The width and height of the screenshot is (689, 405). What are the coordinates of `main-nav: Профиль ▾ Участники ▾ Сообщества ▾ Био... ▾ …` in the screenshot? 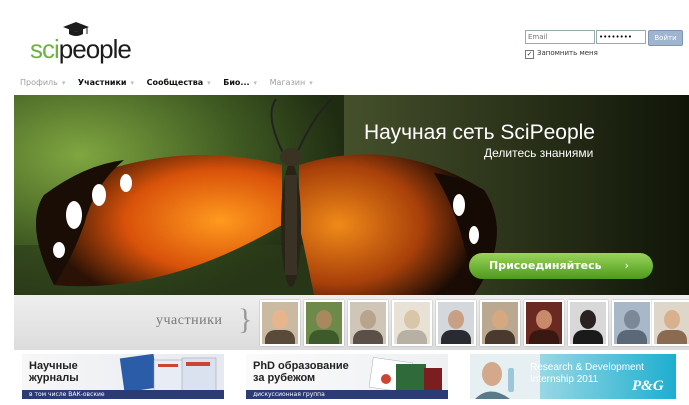 It's located at (171, 82).